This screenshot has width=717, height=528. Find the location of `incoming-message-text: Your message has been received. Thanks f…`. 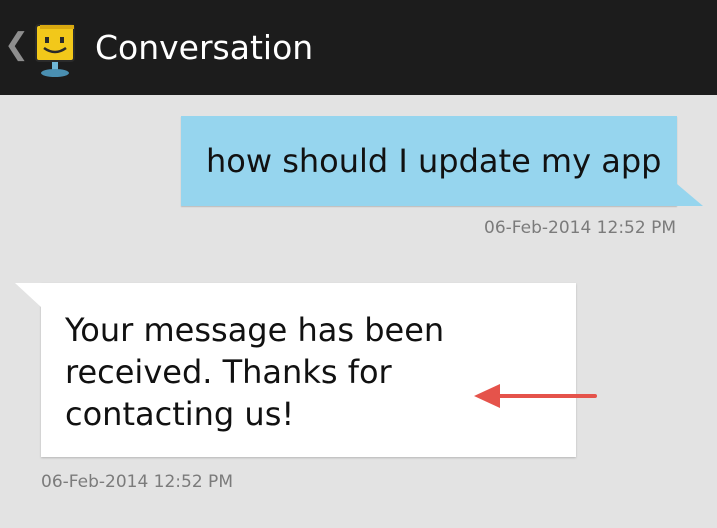

incoming-message-text: Your message has been received. Thanks f… is located at coordinates (255, 372).